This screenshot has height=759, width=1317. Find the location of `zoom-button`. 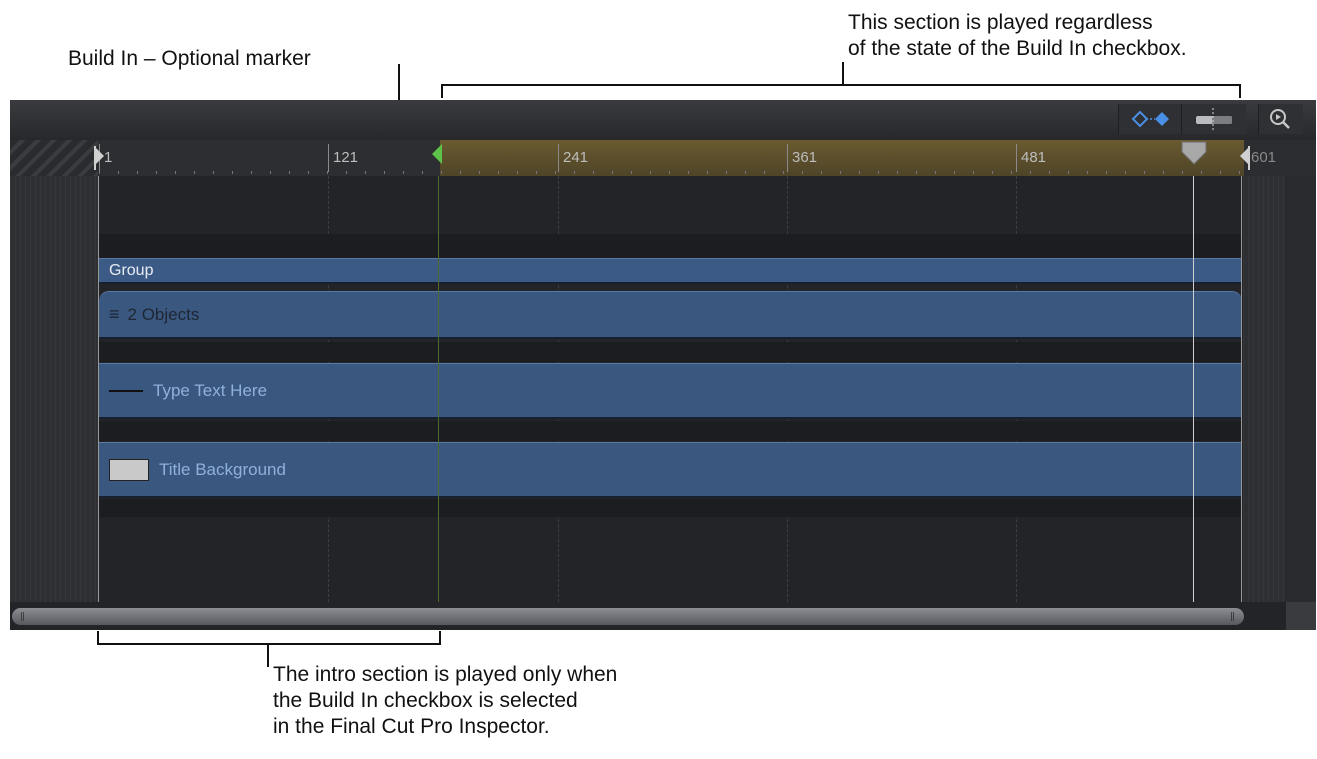

zoom-button is located at coordinates (1280, 119).